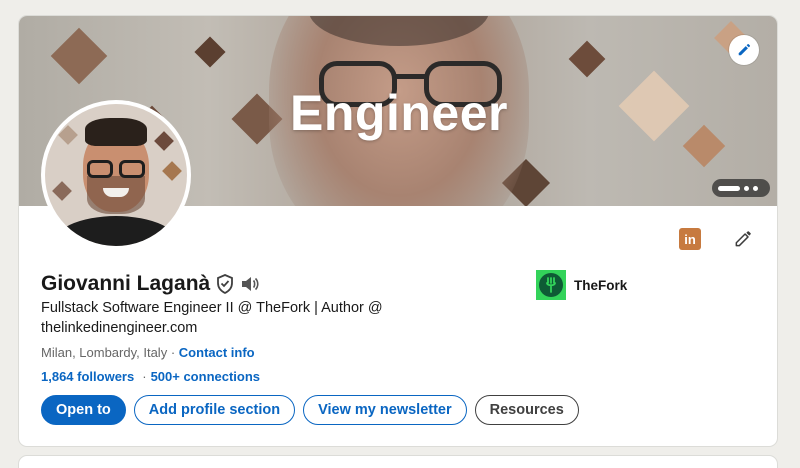 The height and width of the screenshot is (468, 800). What do you see at coordinates (83, 410) in the screenshot?
I see `open-to-button: Open to` at bounding box center [83, 410].